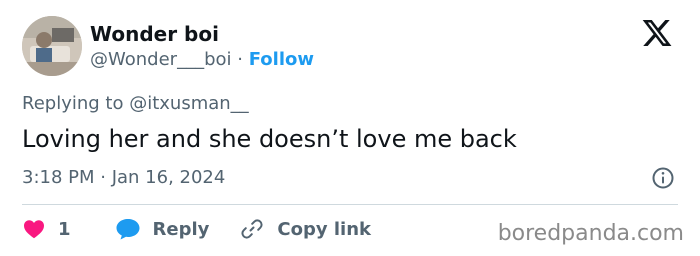 This screenshot has height=256, width=700. What do you see at coordinates (663, 178) in the screenshot?
I see `info-icon` at bounding box center [663, 178].